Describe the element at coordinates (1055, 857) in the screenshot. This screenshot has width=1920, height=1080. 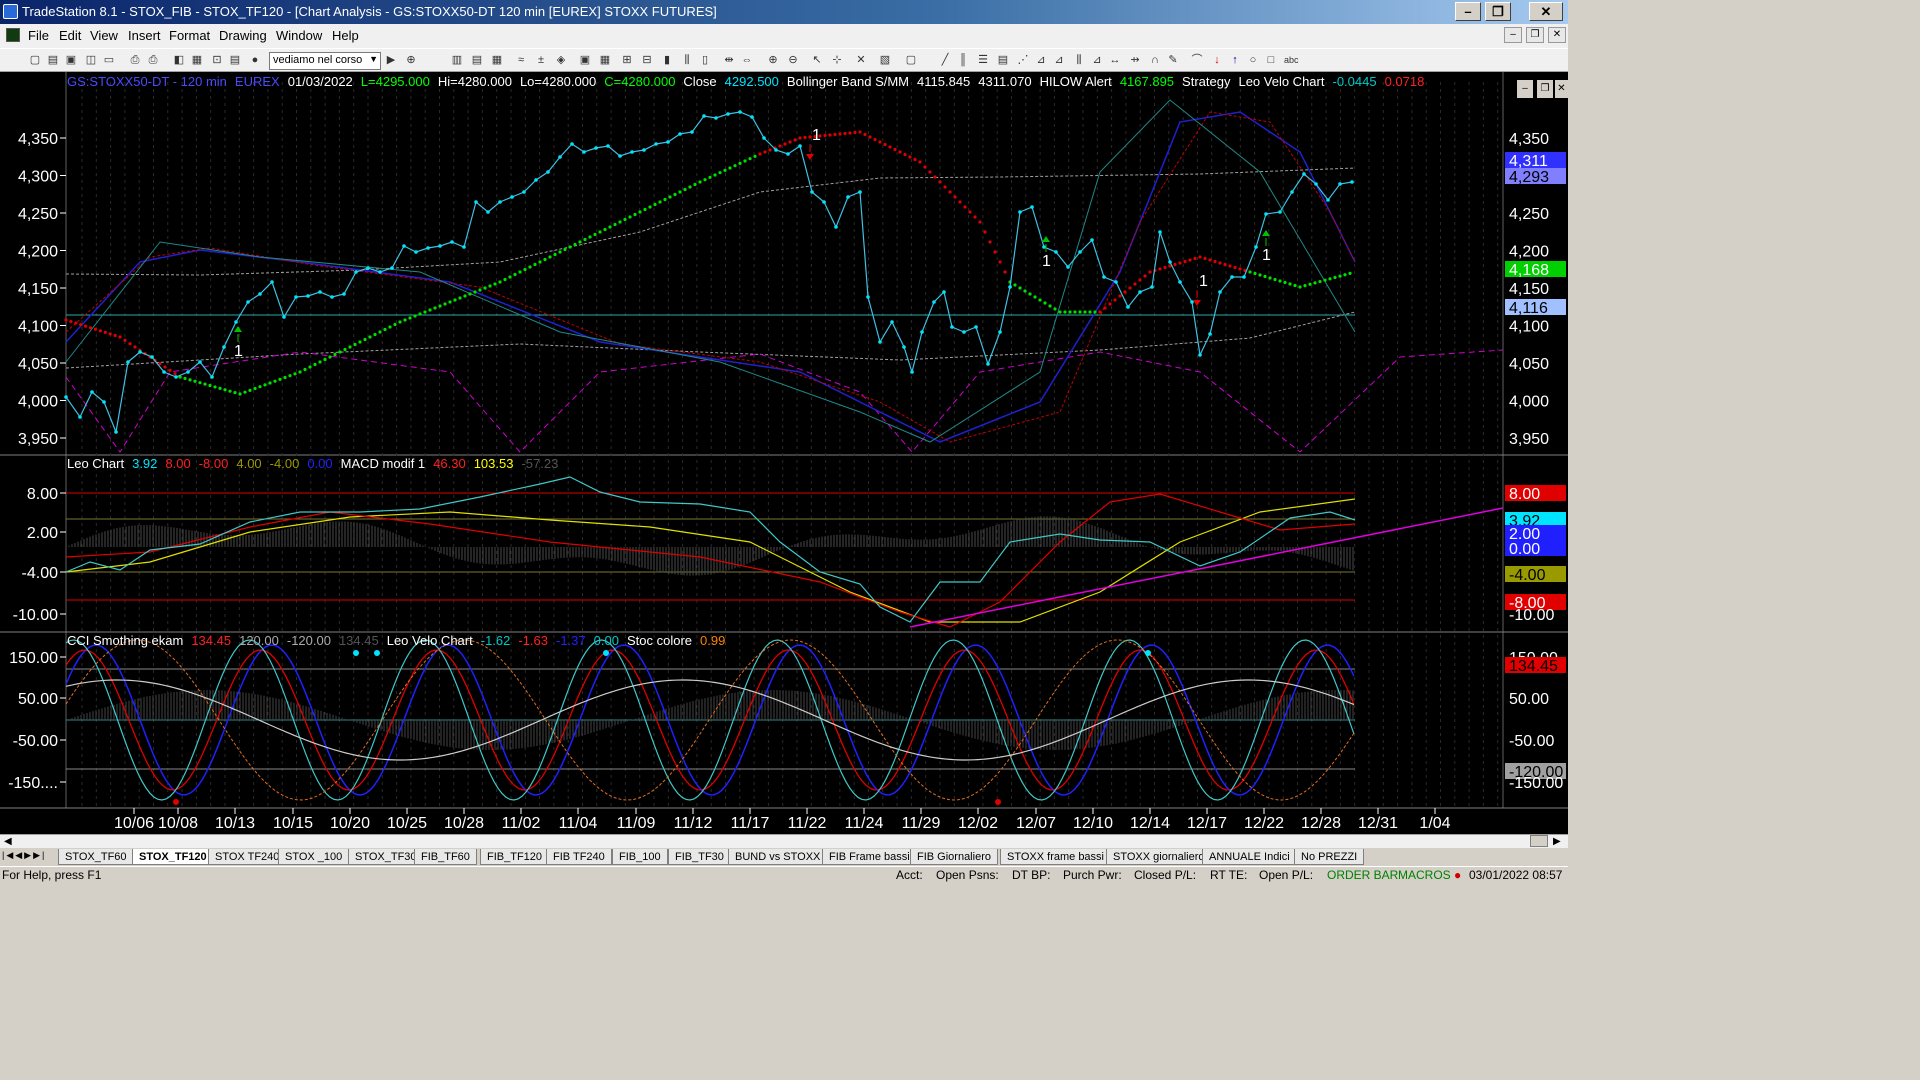
I see `tab-stoxx-frame-bassi: STOXX frame bassi` at that location.